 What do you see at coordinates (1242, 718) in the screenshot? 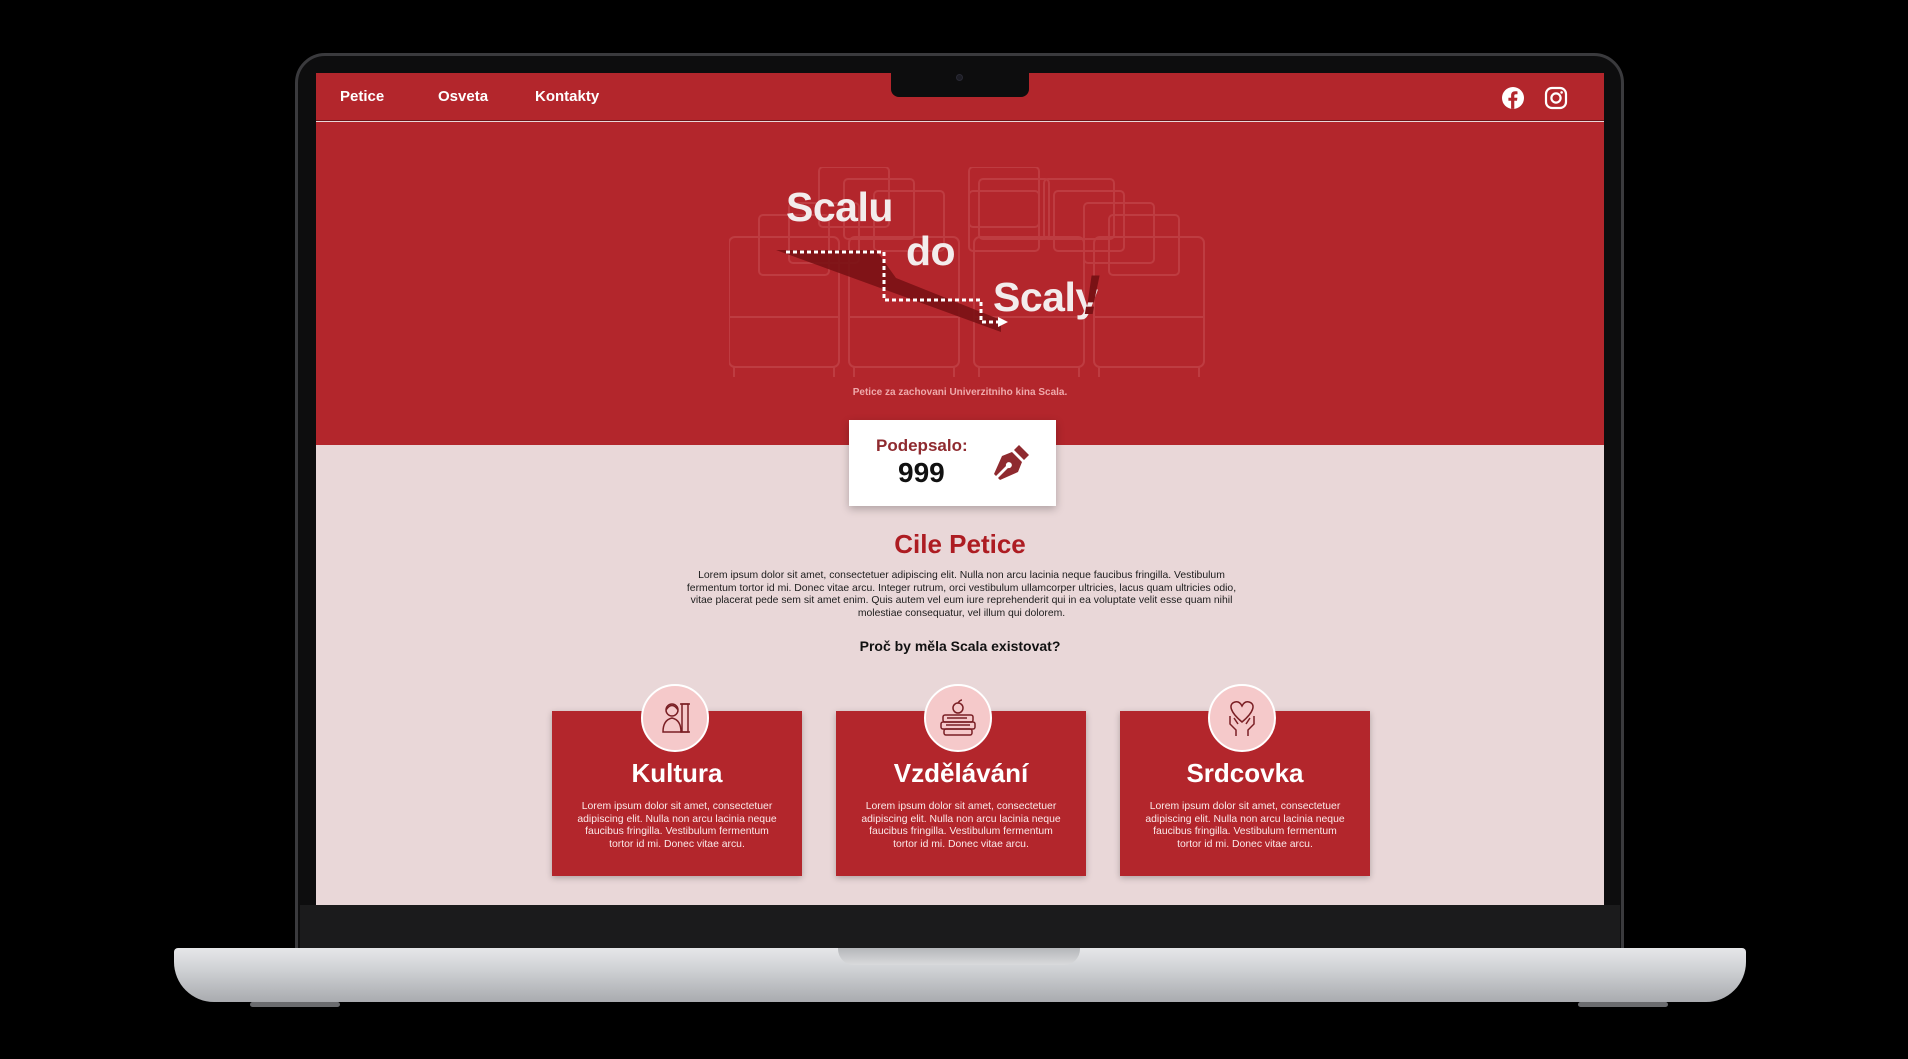
I see `heart-hands-icon` at bounding box center [1242, 718].